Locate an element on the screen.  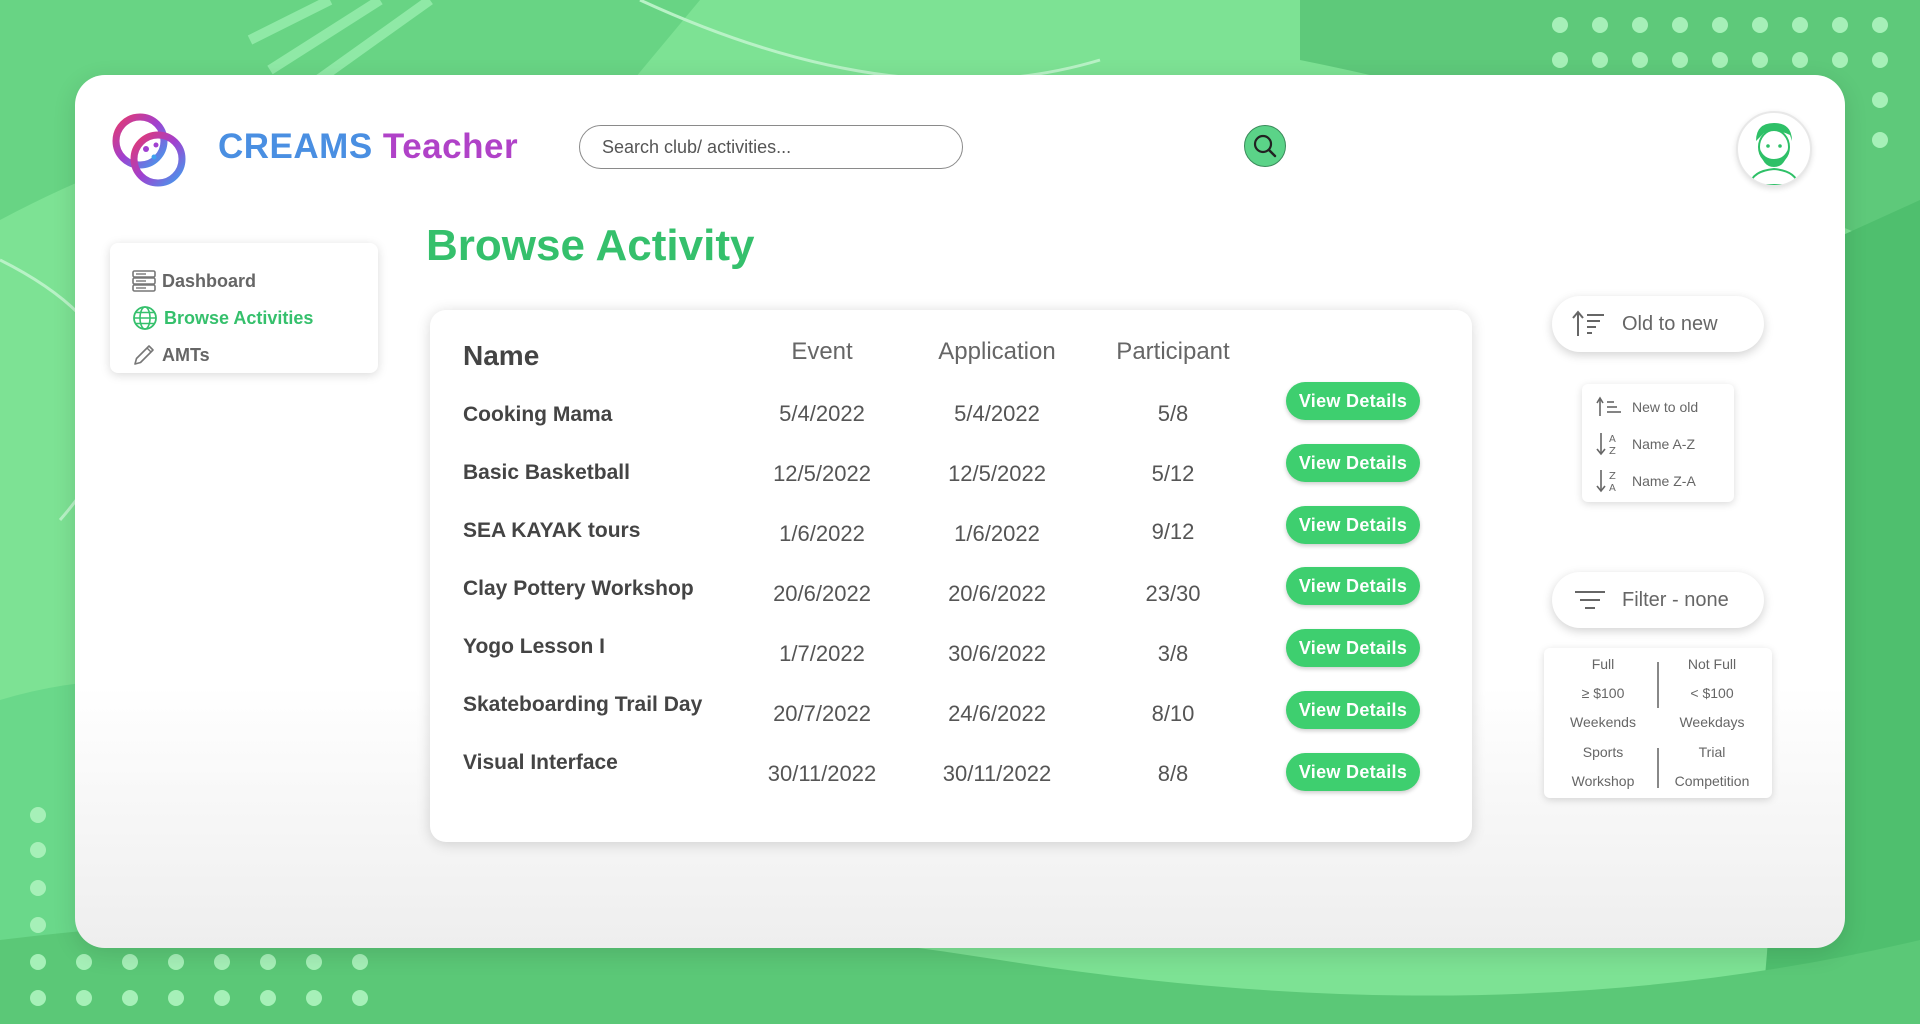
filter-option-weekdays: Weekdays is located at coordinates (1711, 722).